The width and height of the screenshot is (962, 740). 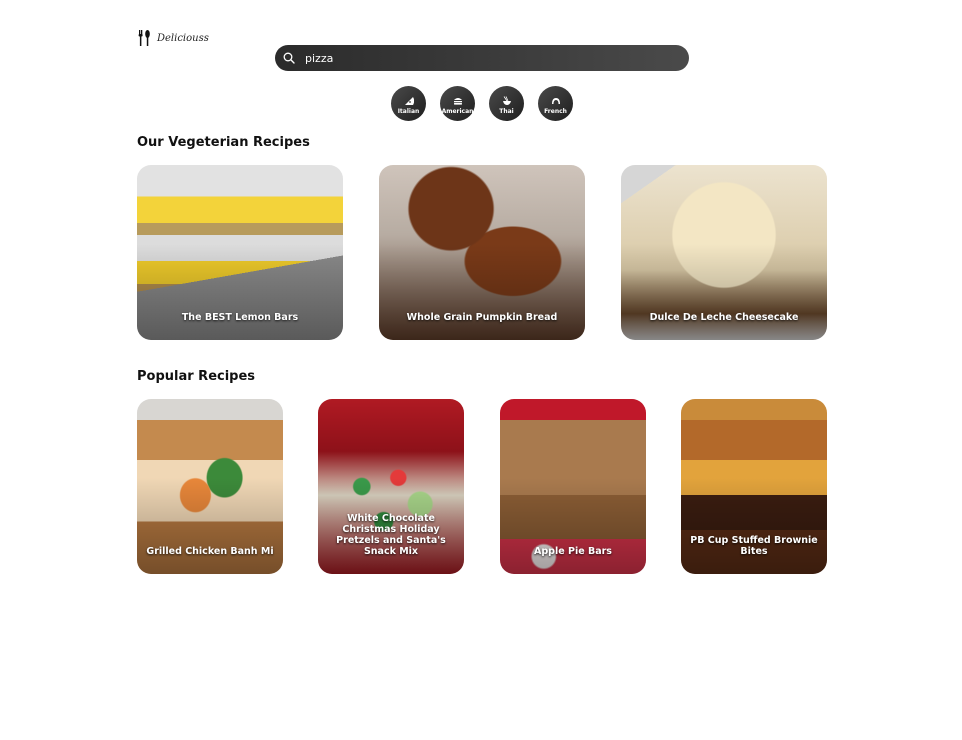 I want to click on recipe-title: Grilled Chicken Banh Mi, so click(x=210, y=551).